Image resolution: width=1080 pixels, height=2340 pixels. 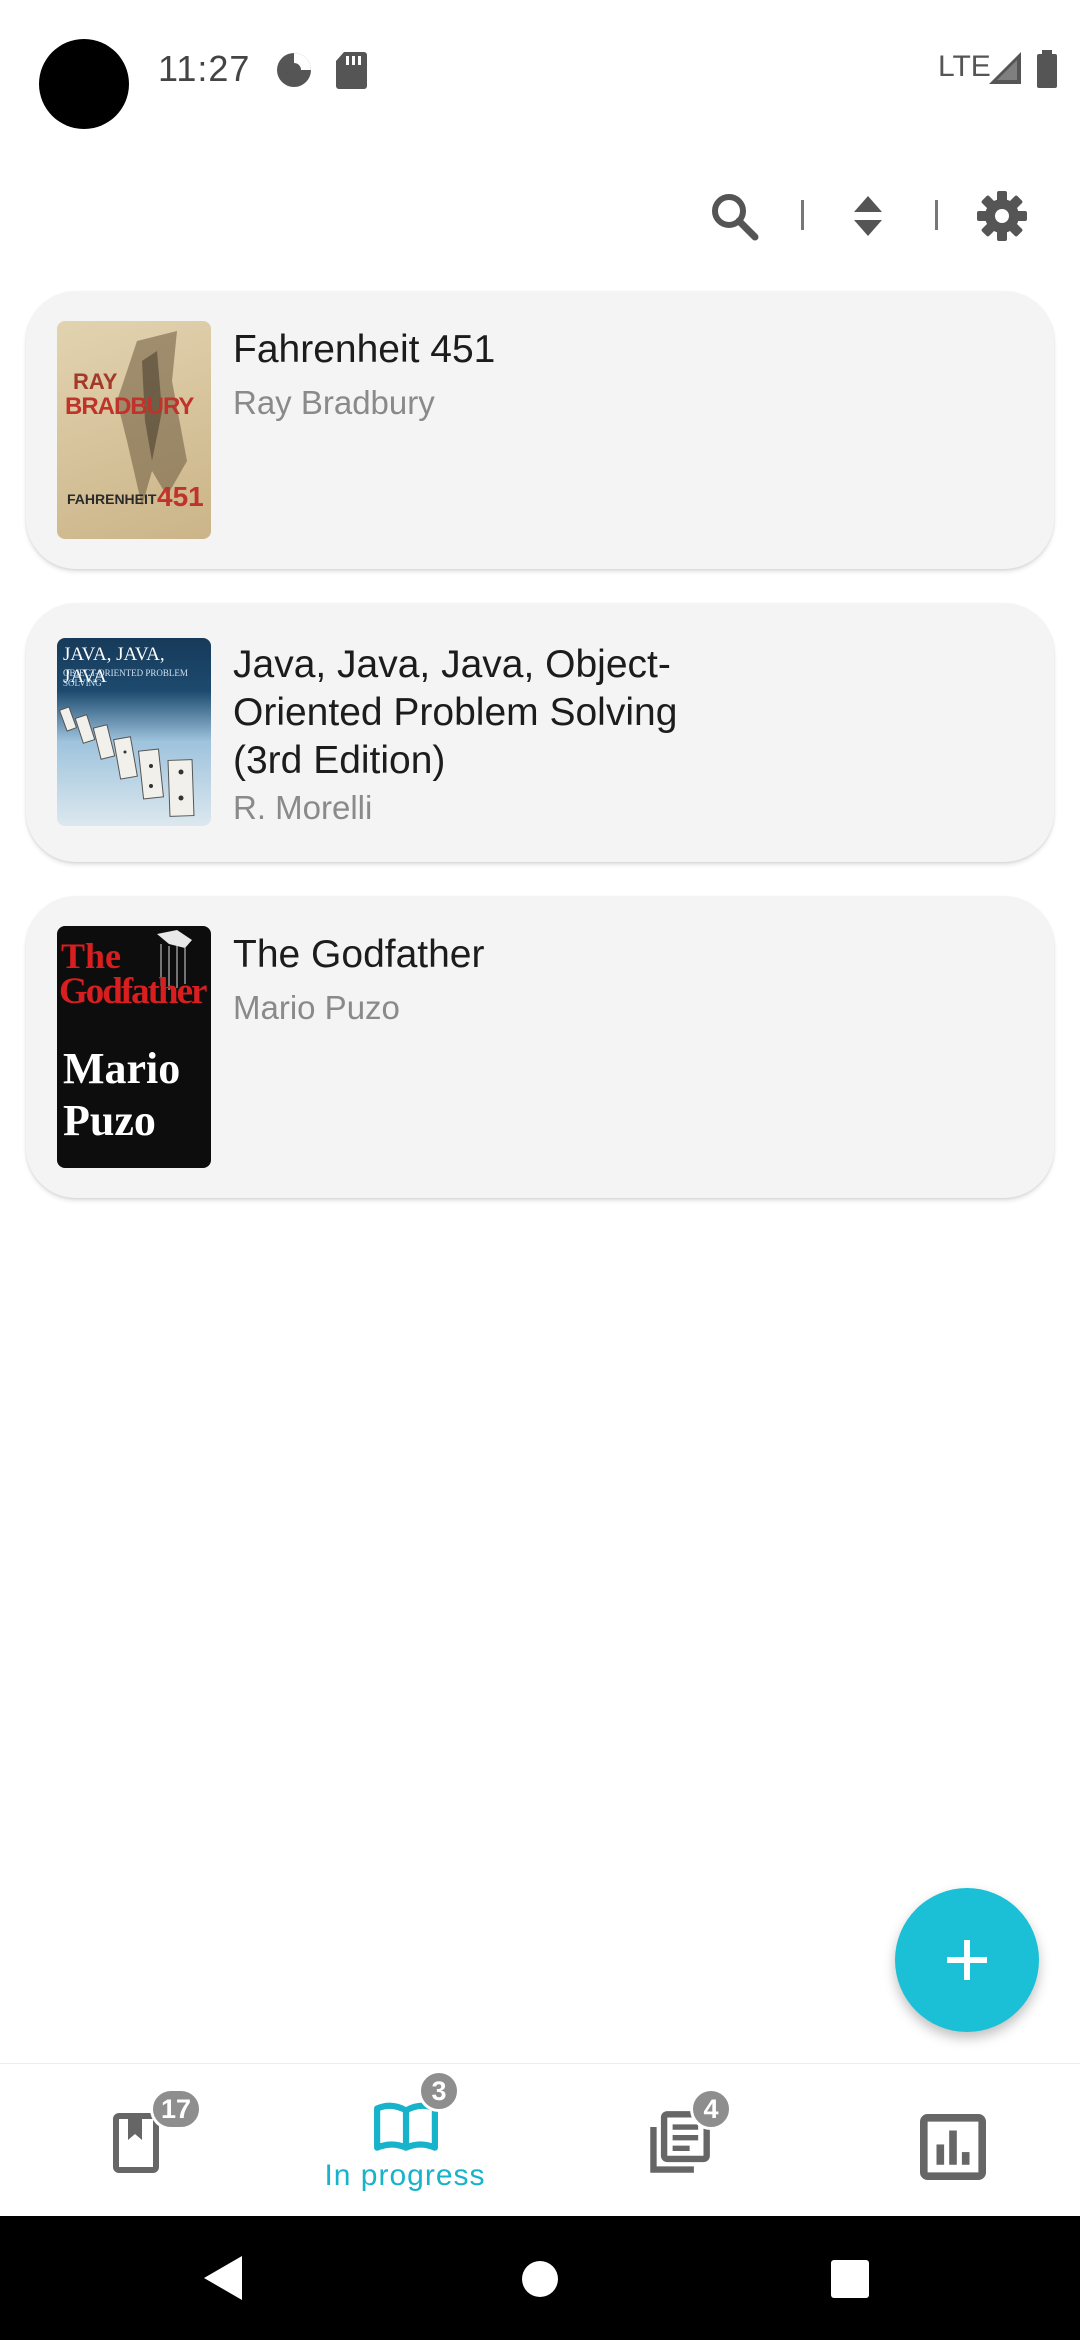 I want to click on cover-text: 451, so click(x=180, y=496).